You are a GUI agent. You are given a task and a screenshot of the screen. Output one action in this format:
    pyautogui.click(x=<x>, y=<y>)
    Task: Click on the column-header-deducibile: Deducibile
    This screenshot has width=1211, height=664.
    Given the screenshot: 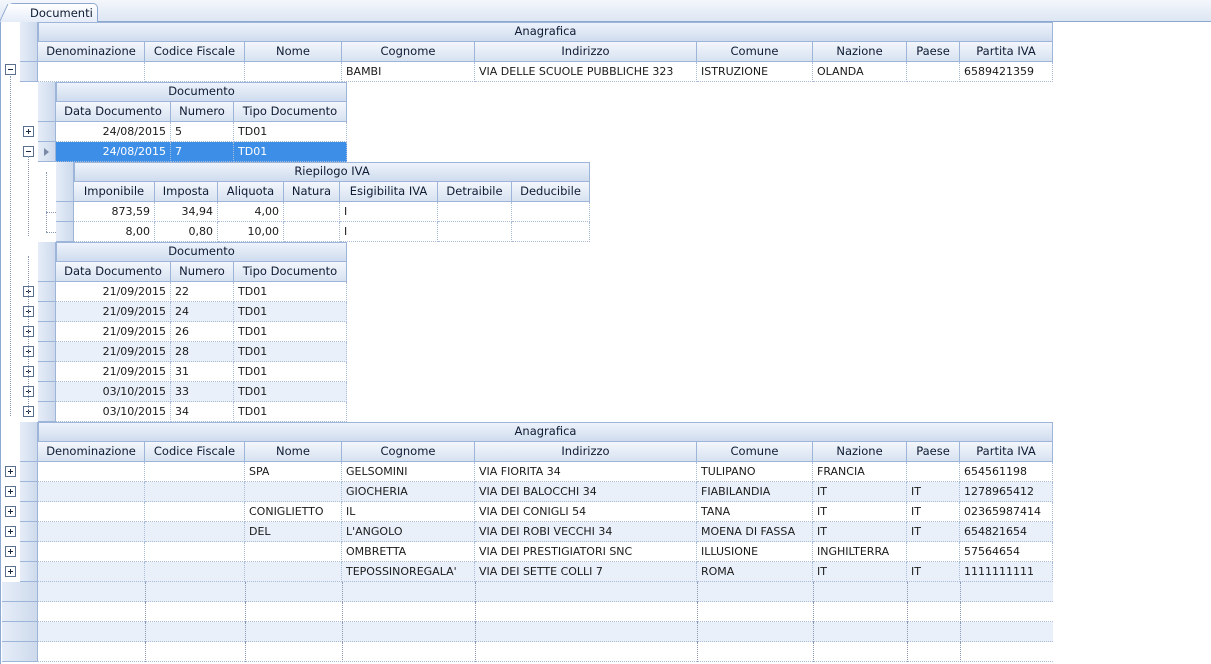 What is the action you would take?
    pyautogui.click(x=551, y=192)
    